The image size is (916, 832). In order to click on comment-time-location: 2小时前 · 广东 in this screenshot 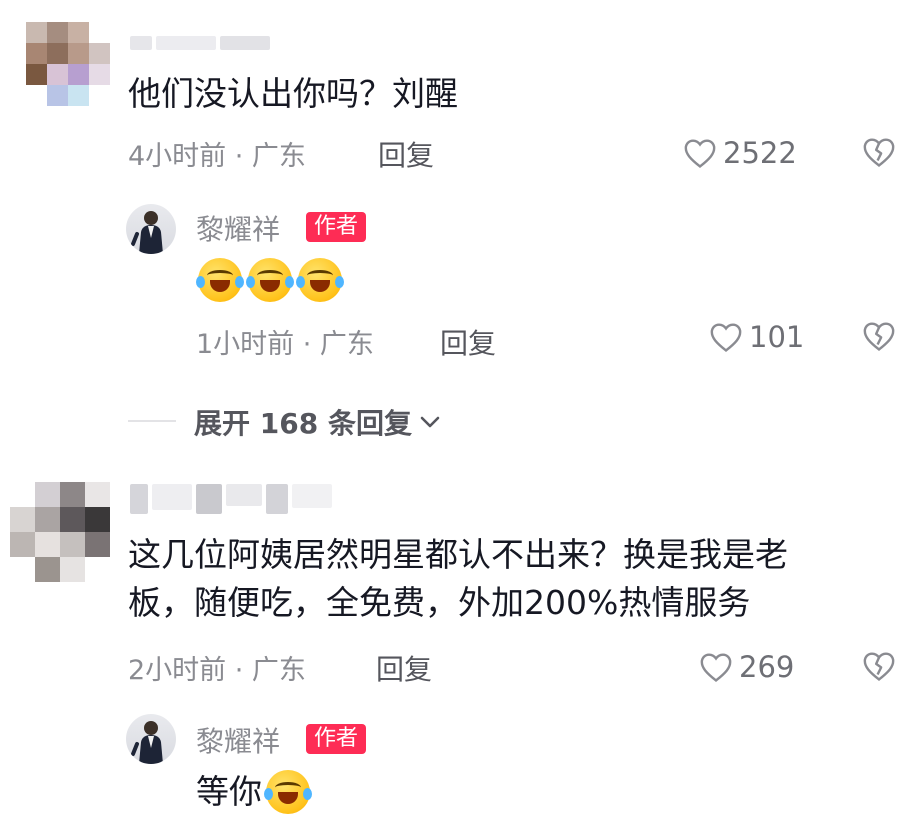, I will do `click(217, 670)`.